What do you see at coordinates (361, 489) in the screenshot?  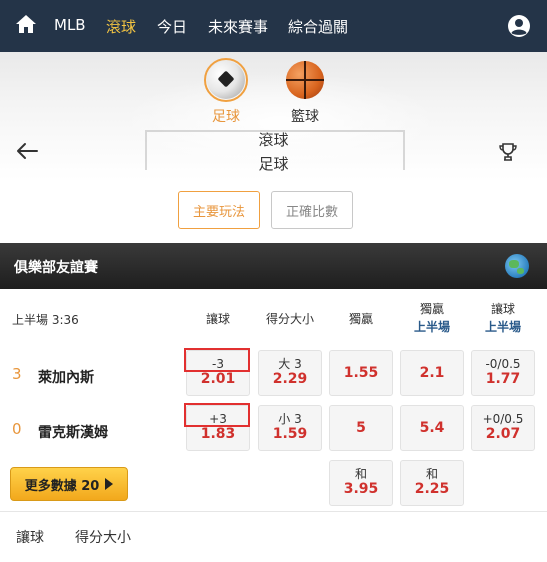 I see `draw-moneyline-odd: 3.95` at bounding box center [361, 489].